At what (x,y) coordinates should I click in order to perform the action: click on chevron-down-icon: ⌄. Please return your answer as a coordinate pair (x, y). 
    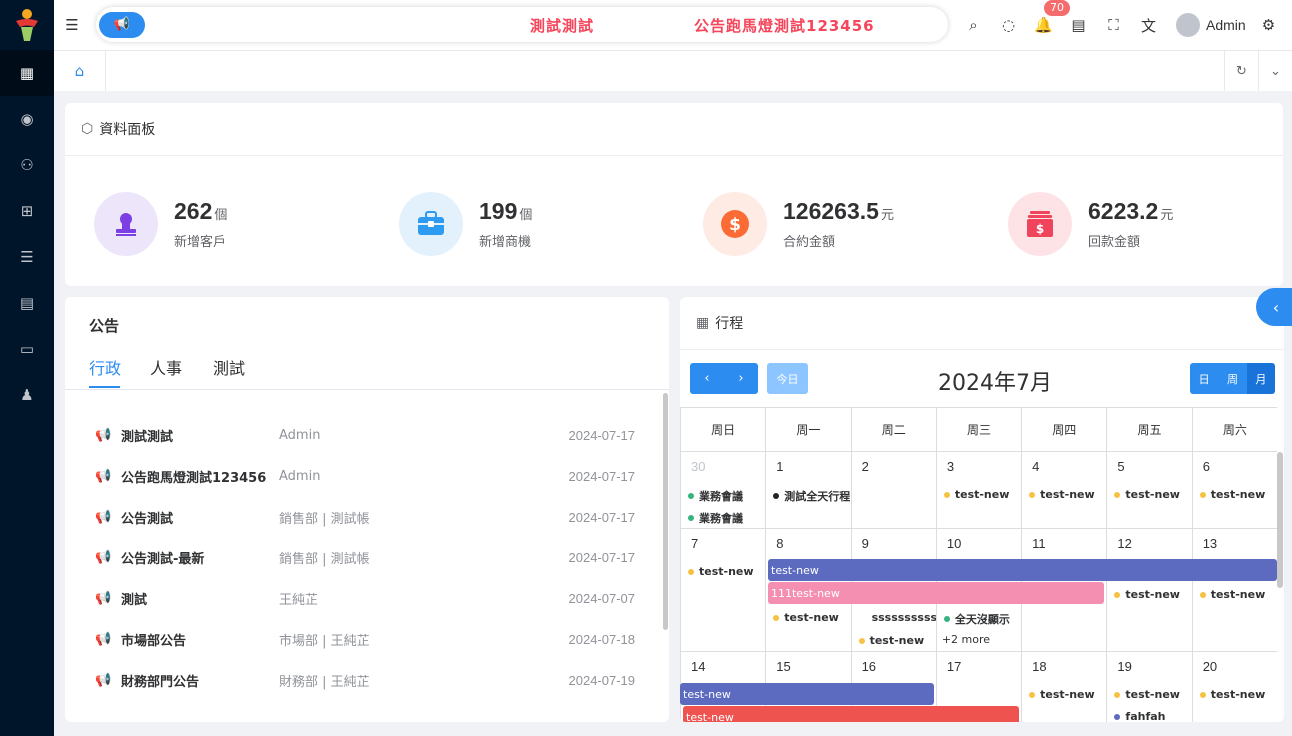
    Looking at the image, I should click on (1275, 71).